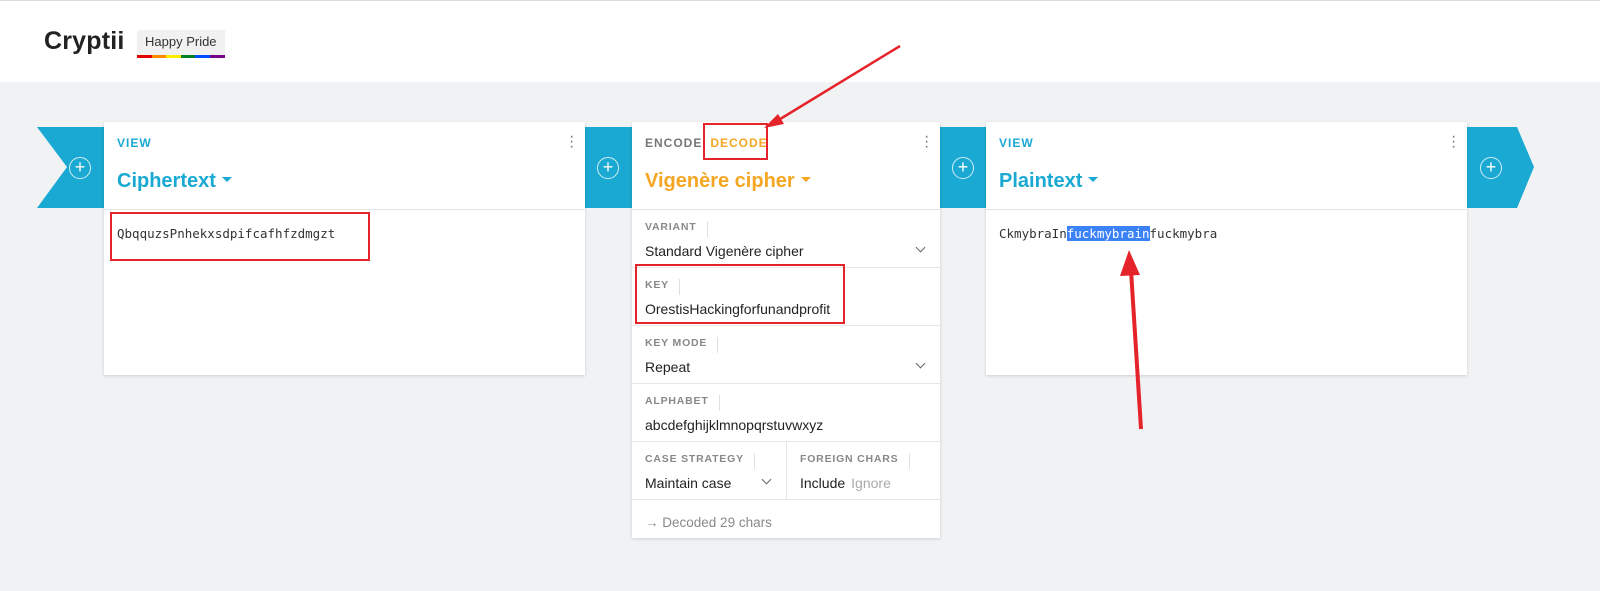 Image resolution: width=1600 pixels, height=591 pixels. What do you see at coordinates (1183, 233) in the screenshot?
I see `plaintext-after: fuckmybra` at bounding box center [1183, 233].